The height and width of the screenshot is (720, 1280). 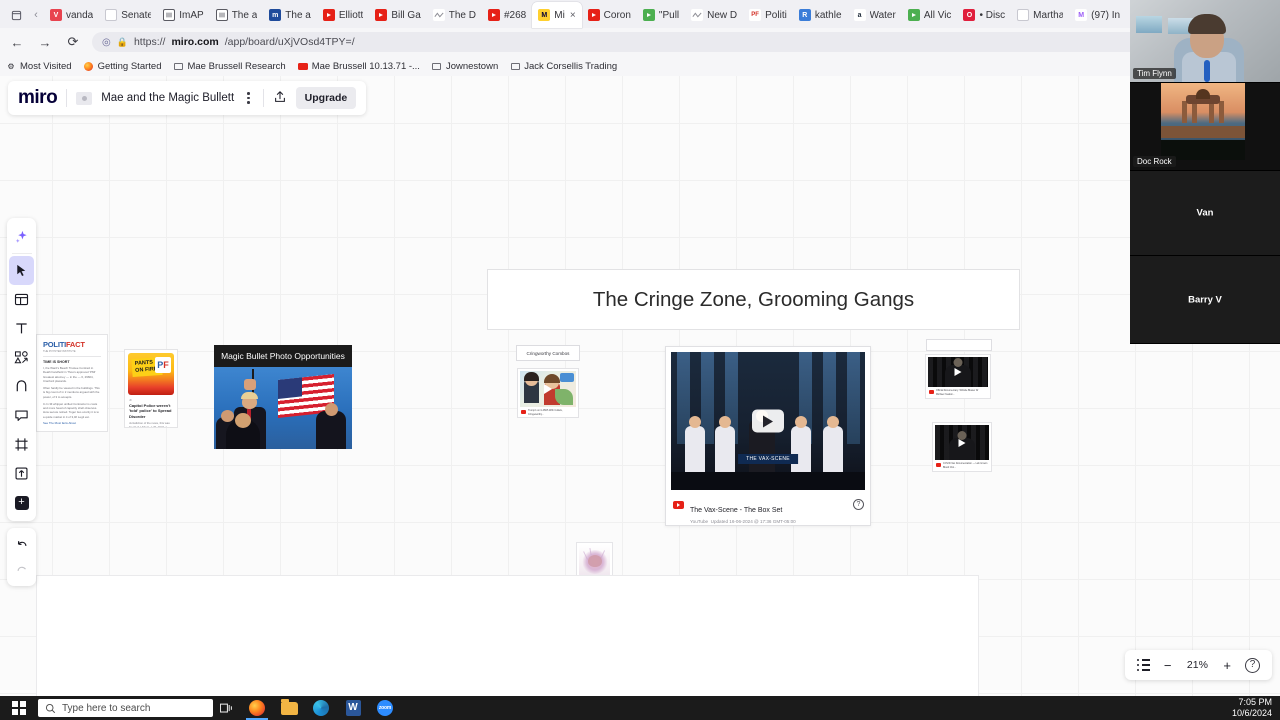 I want to click on cringeworthy-combos-thumbnail, so click(x=548, y=389).